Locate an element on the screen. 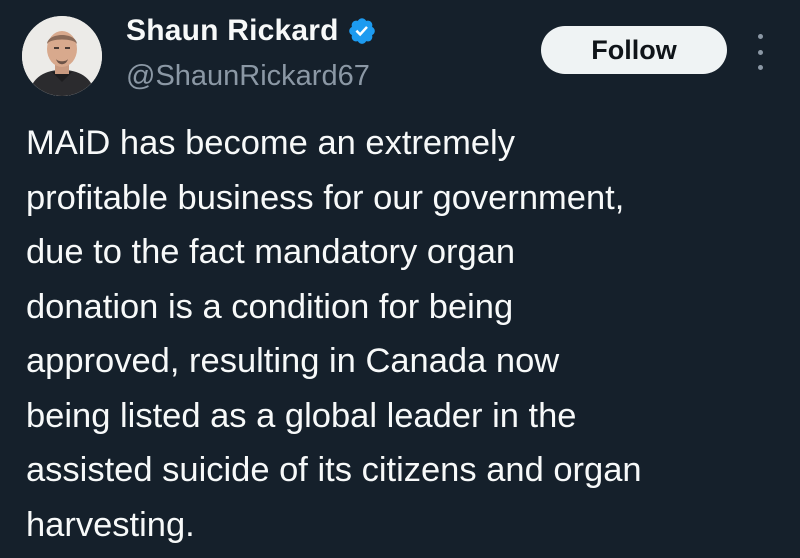  author-name-row: Shaun Rickard is located at coordinates (251, 31).